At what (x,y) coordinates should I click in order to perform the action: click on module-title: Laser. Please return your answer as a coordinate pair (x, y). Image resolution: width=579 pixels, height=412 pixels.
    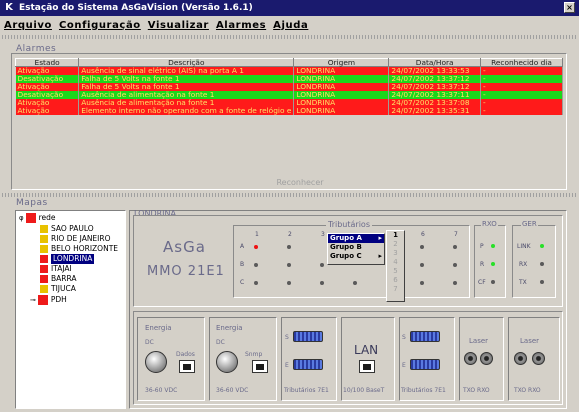
    Looking at the image, I should click on (479, 341).